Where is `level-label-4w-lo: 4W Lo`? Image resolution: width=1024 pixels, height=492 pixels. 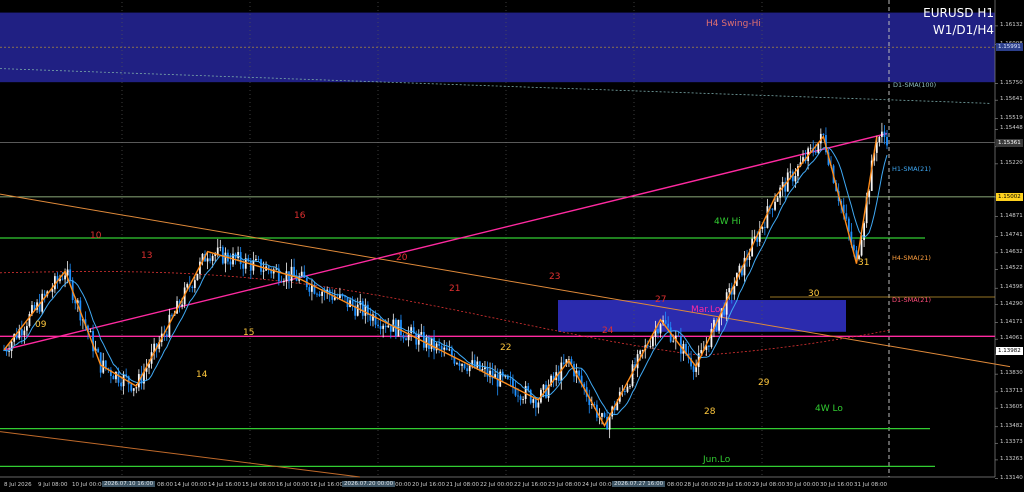 level-label-4w-lo: 4W Lo is located at coordinates (829, 409).